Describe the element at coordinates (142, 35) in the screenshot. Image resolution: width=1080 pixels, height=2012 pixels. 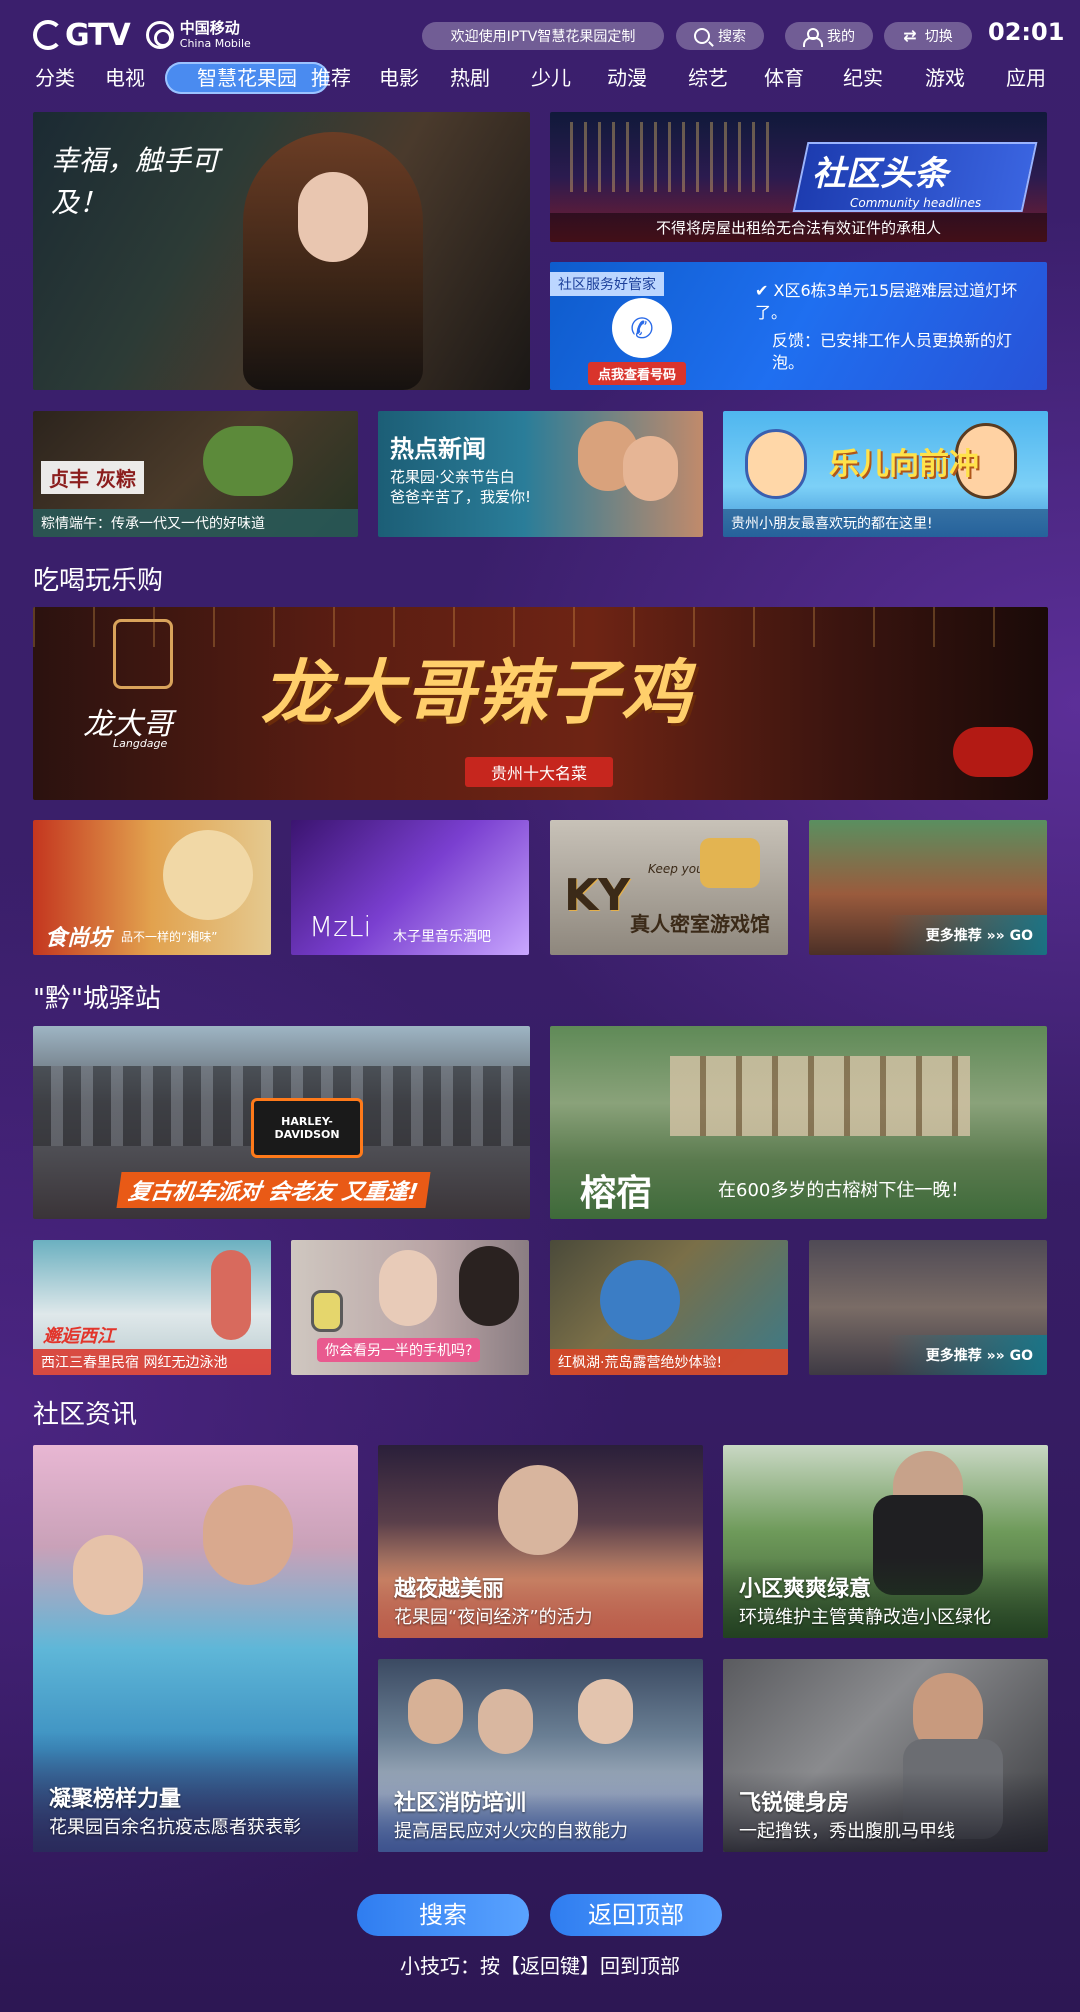
I see `brand-logo-group: GTV 中国移动 China Mobile` at that location.